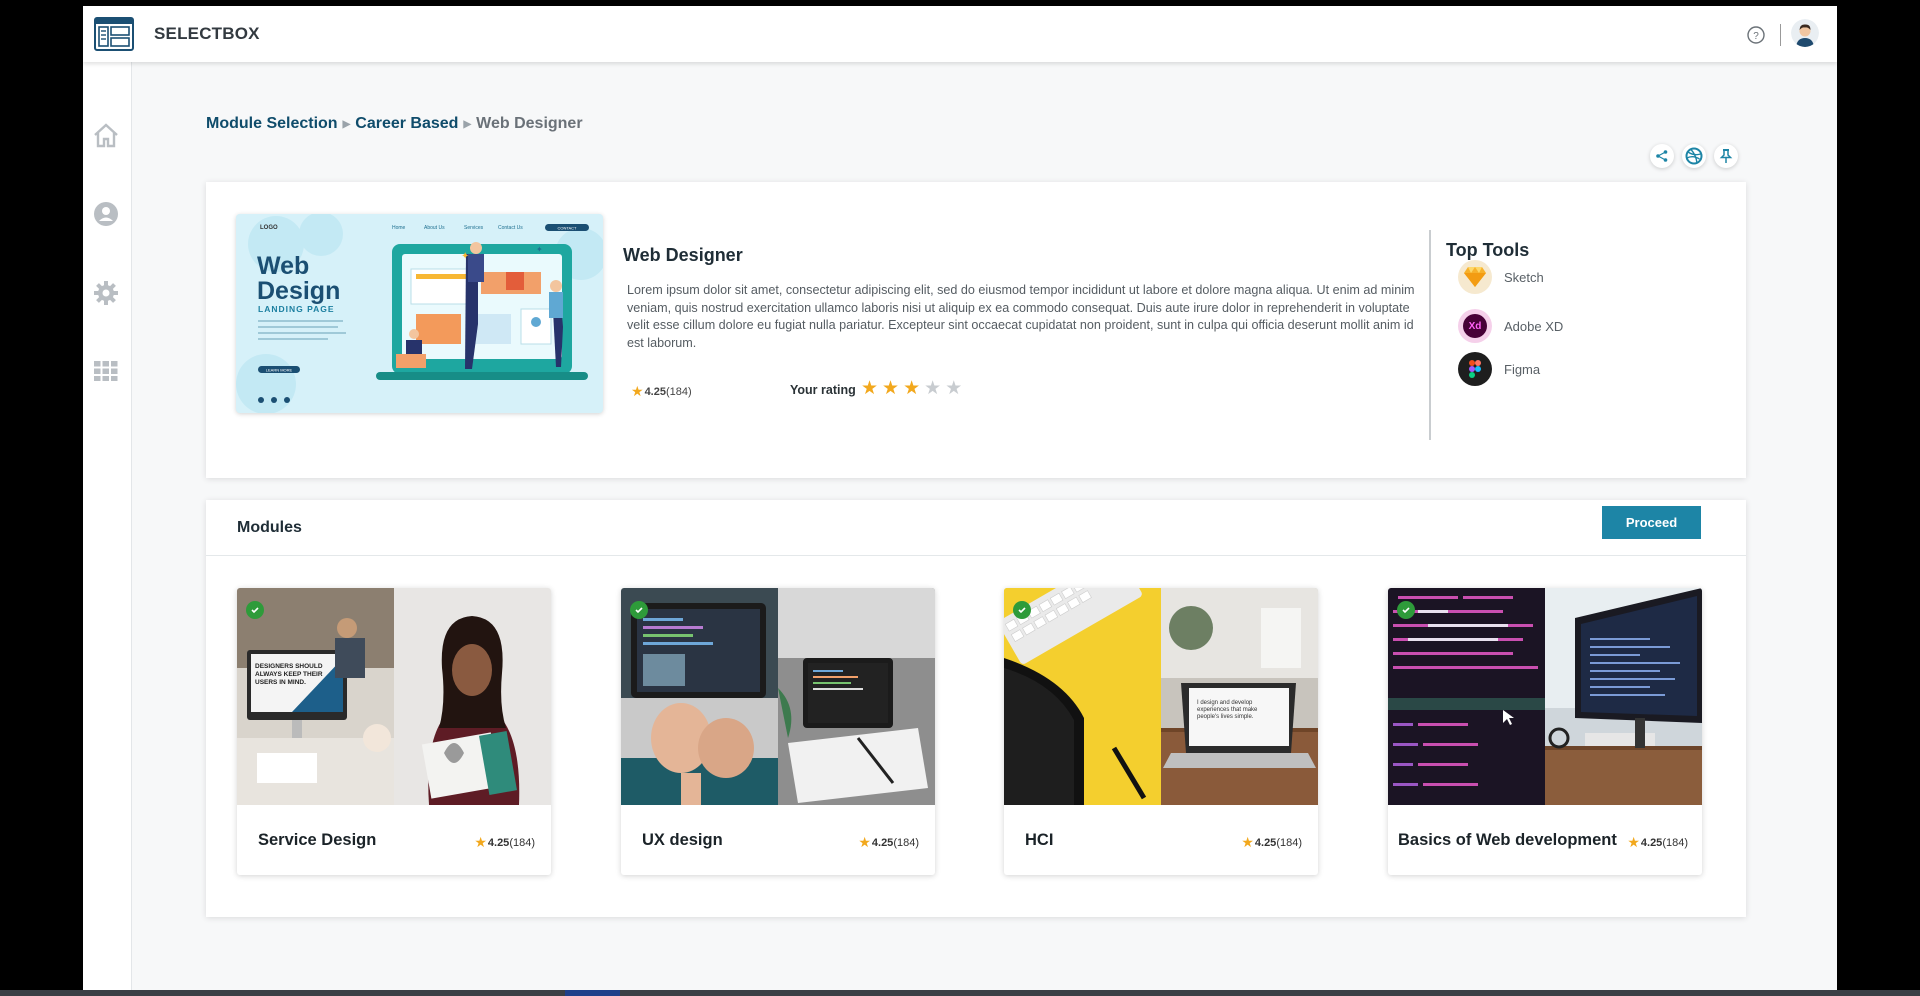  What do you see at coordinates (298, 291) in the screenshot?
I see `illustration-headline-2: Design` at bounding box center [298, 291].